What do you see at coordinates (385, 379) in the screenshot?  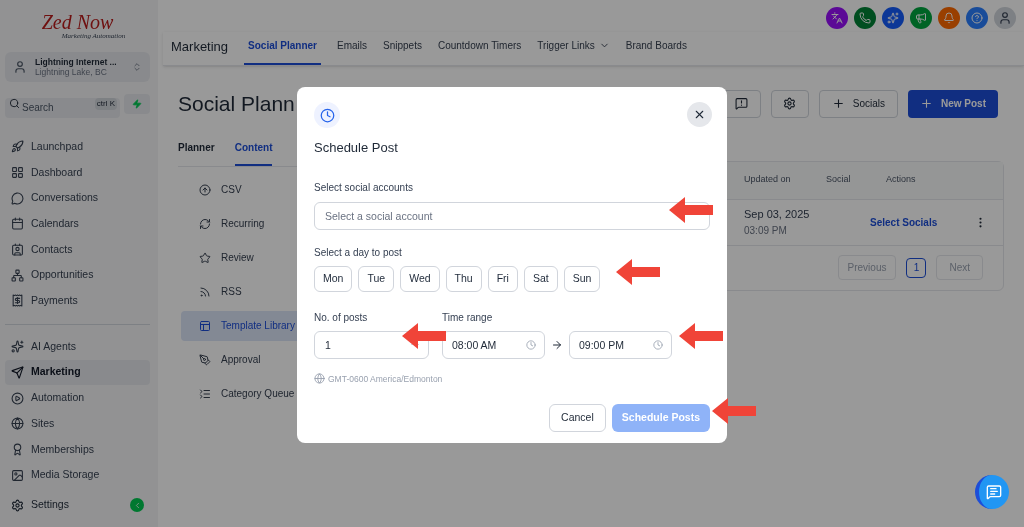 I see `timezone-label: GMT-0600 America/Edmonton` at bounding box center [385, 379].